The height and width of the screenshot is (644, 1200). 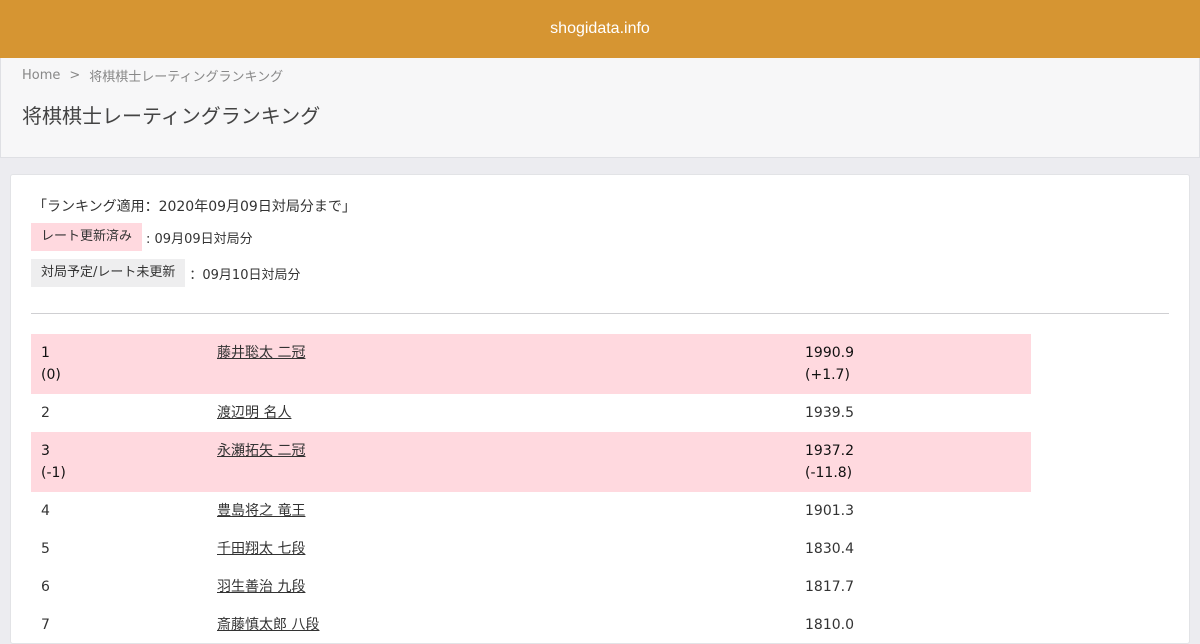 I want to click on rating-value: 1937.2, so click(x=829, y=451).